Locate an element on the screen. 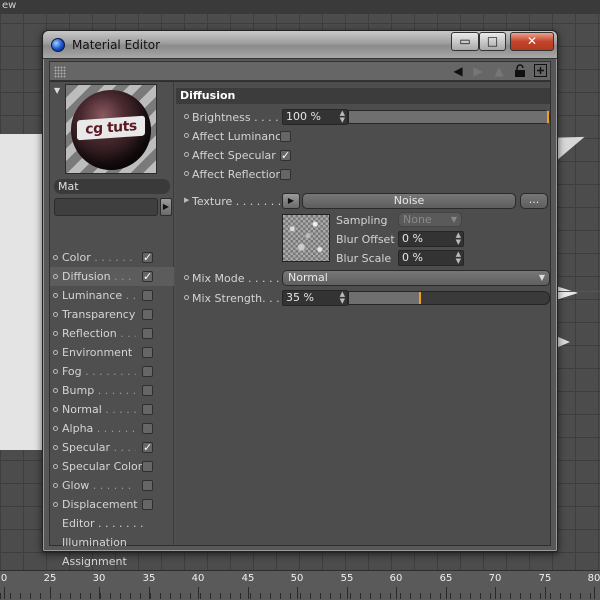 This screenshot has width=600, height=600. preview-sphere: cg tuts is located at coordinates (111, 130).